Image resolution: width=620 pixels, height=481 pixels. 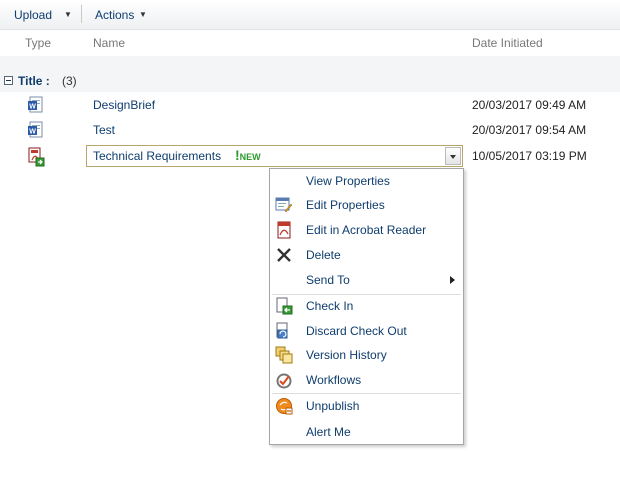 What do you see at coordinates (124, 105) in the screenshot?
I see `document-link: DesignBrief` at bounding box center [124, 105].